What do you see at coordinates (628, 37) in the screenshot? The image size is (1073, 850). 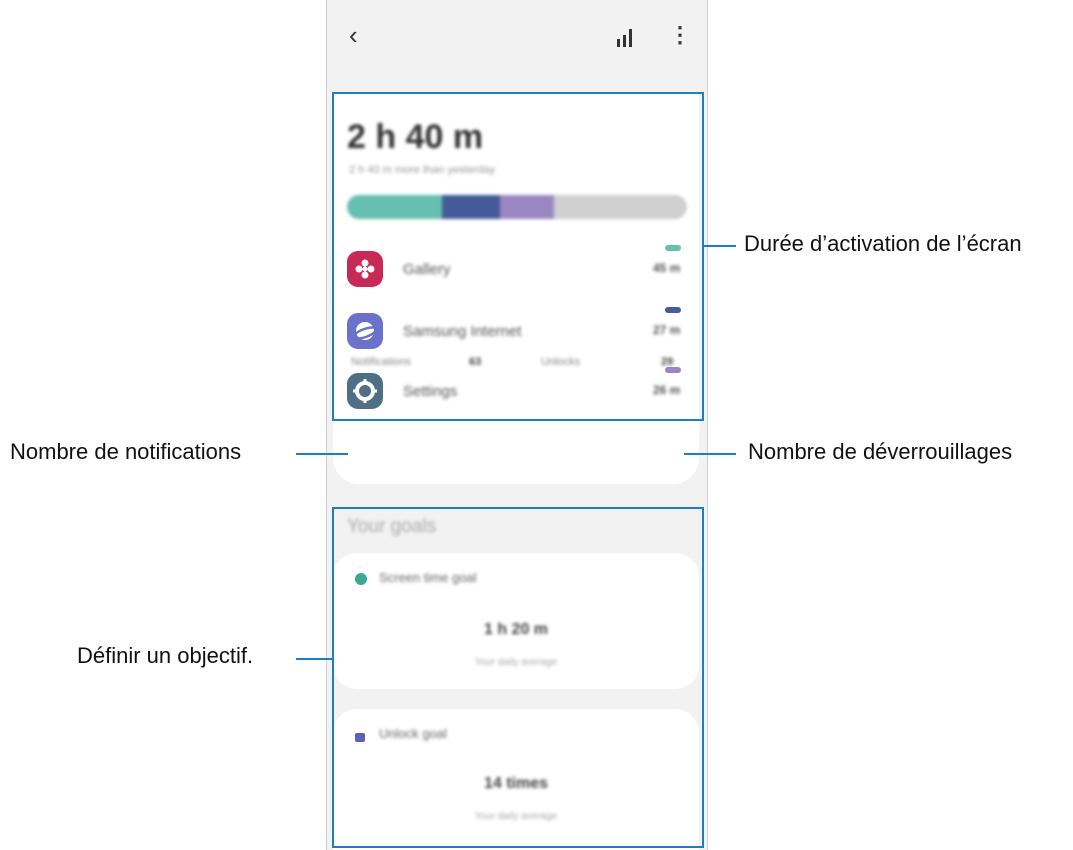 I see `bar-chart-icon` at bounding box center [628, 37].